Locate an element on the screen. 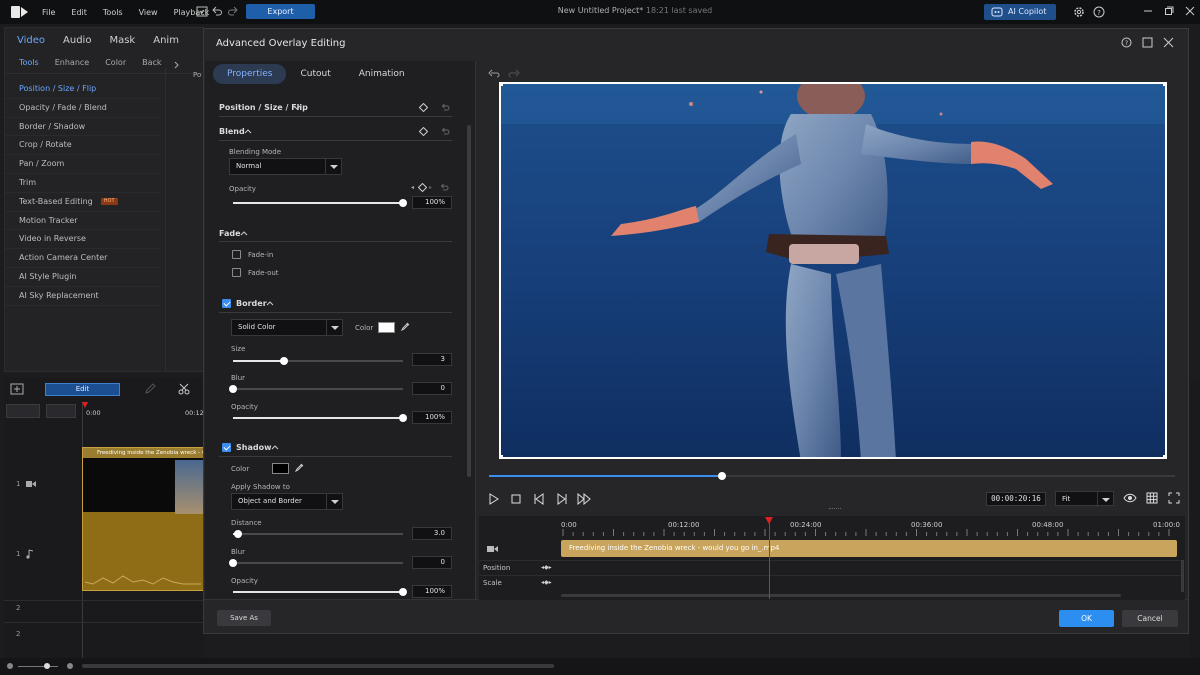  tool-ai-style-plugin: AI Style Plugin is located at coordinates (83, 277).